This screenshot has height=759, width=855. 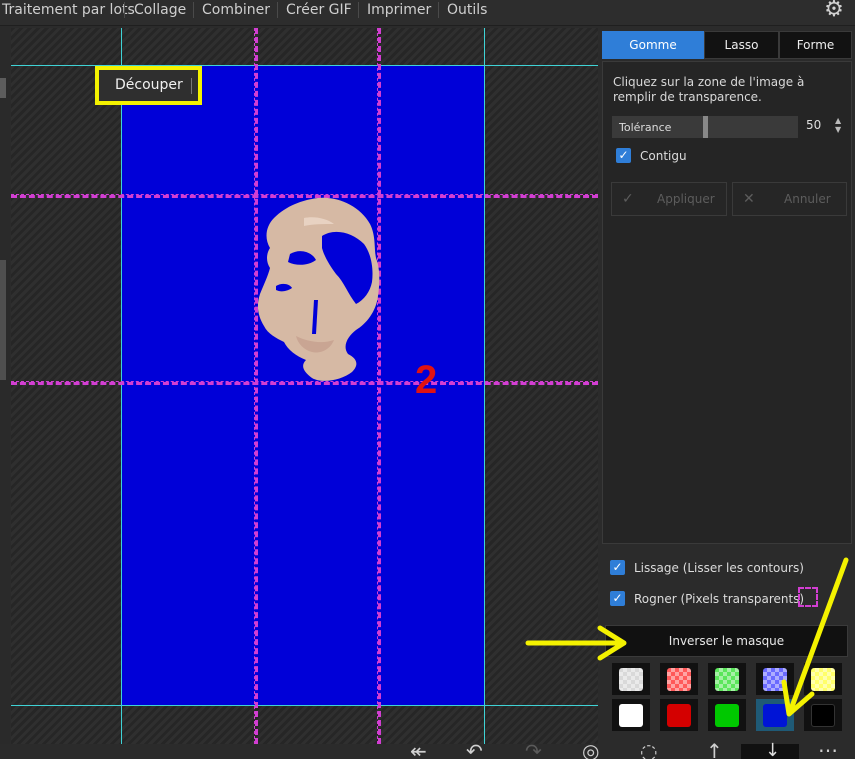 I want to click on undo-all-icon: ↞, so click(x=418, y=750).